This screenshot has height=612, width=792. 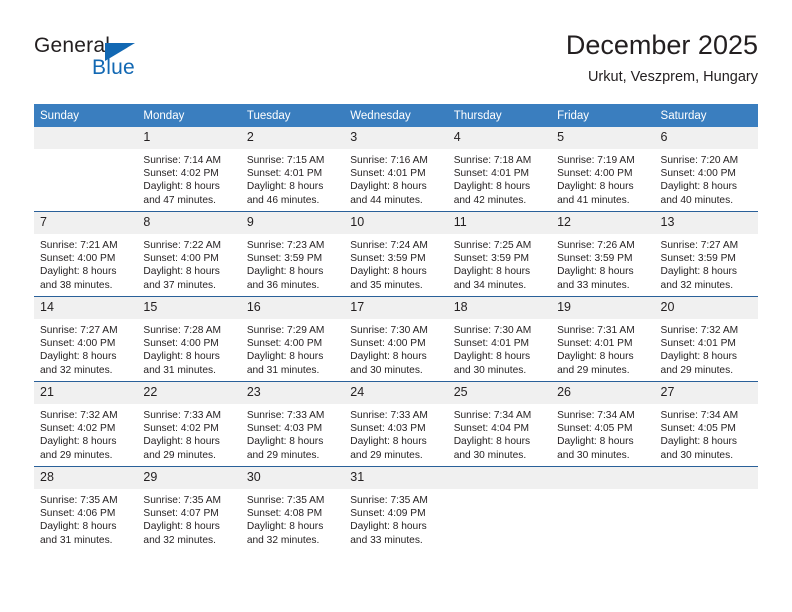 I want to click on logo-word-blue: Blue, so click(x=113, y=67).